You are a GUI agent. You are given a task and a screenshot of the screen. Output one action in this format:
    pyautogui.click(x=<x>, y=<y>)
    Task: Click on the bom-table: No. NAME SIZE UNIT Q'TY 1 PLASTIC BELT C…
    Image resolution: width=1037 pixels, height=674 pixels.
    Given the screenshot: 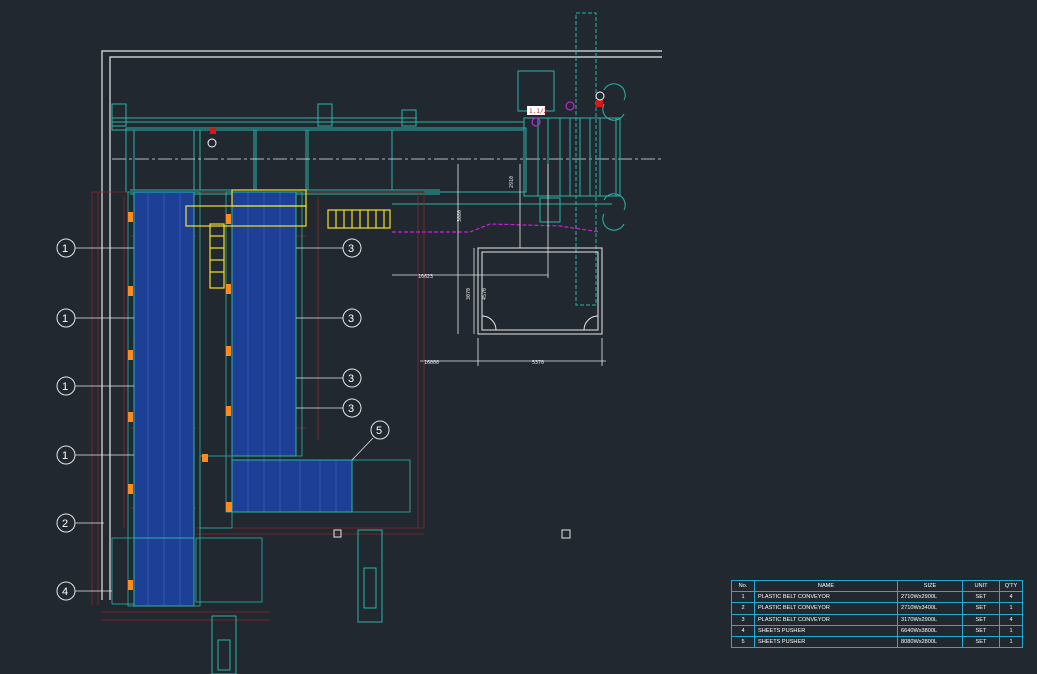 What is the action you would take?
    pyautogui.click(x=877, y=614)
    